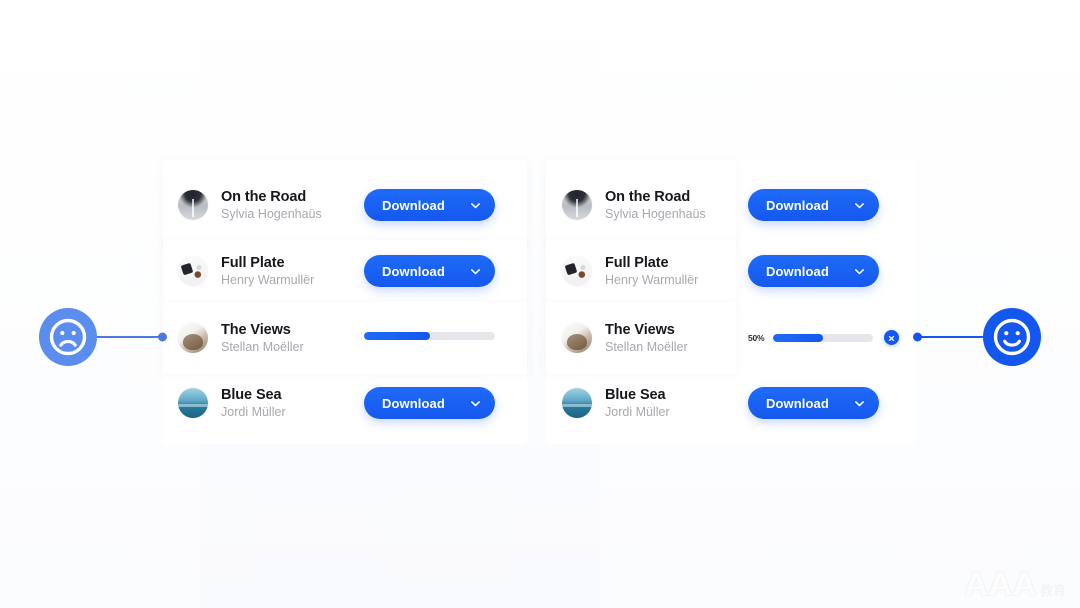 The width and height of the screenshot is (1080, 608). I want to click on good-pattern-marker, so click(977, 337).